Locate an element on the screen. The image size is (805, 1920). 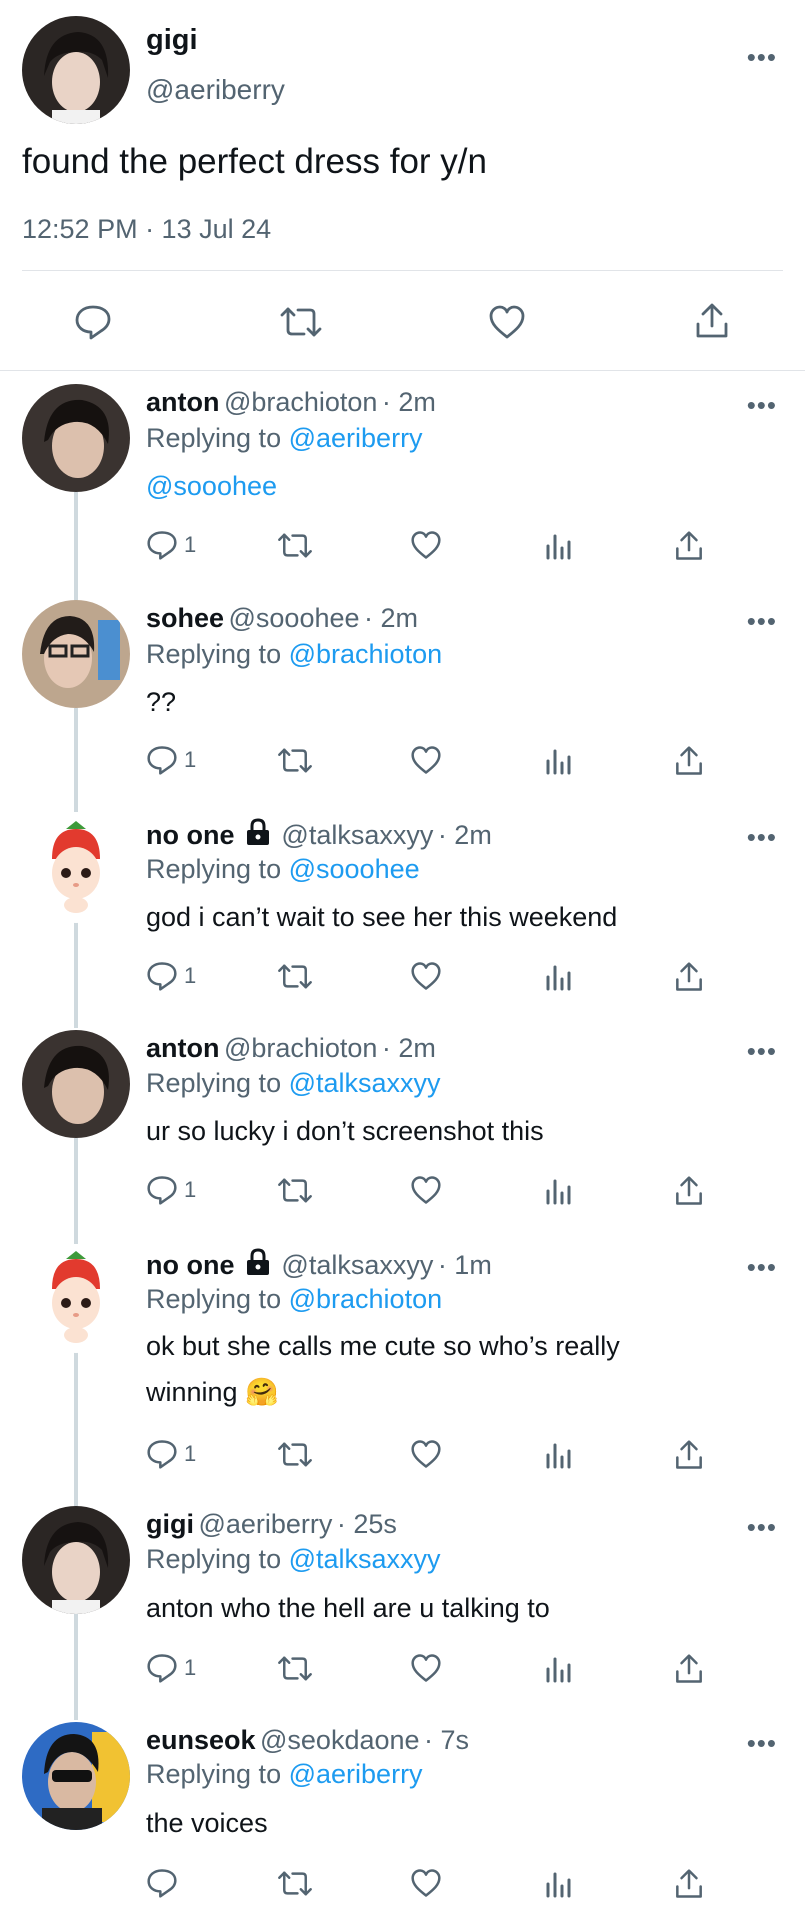
reply-author-handle: @sooohee is located at coordinates (294, 618).